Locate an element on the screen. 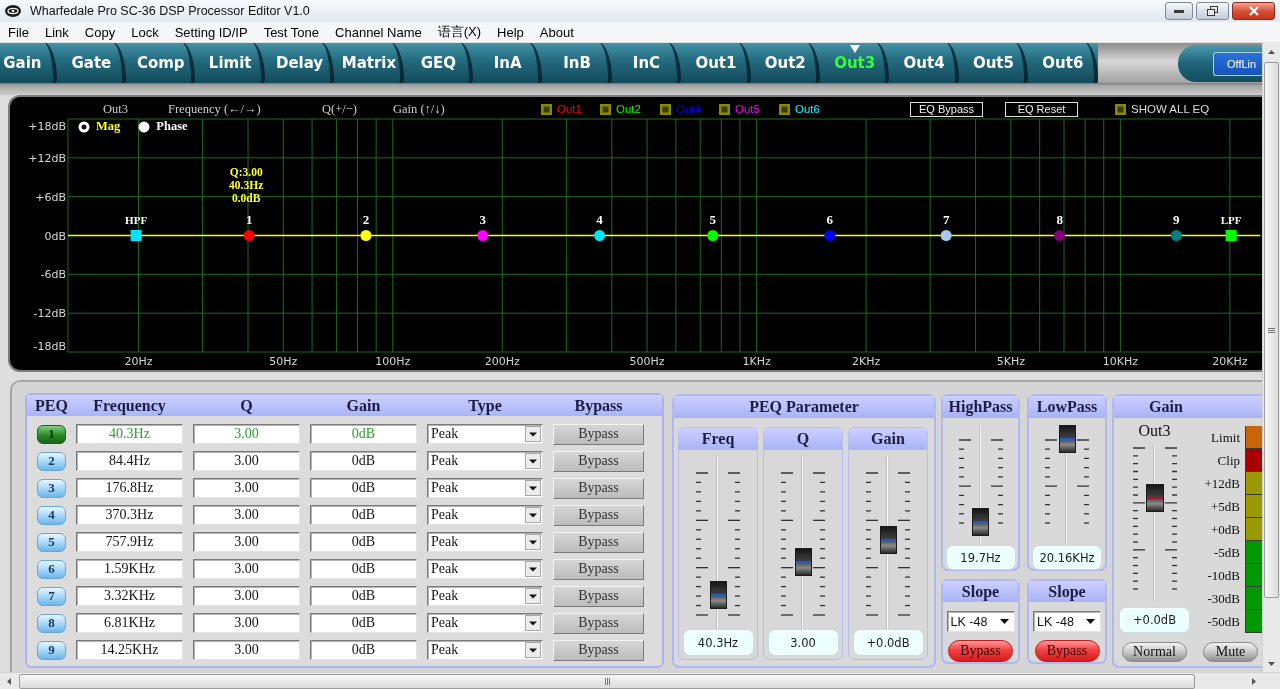  eq-action-button: EQ Reset is located at coordinates (1041, 109).